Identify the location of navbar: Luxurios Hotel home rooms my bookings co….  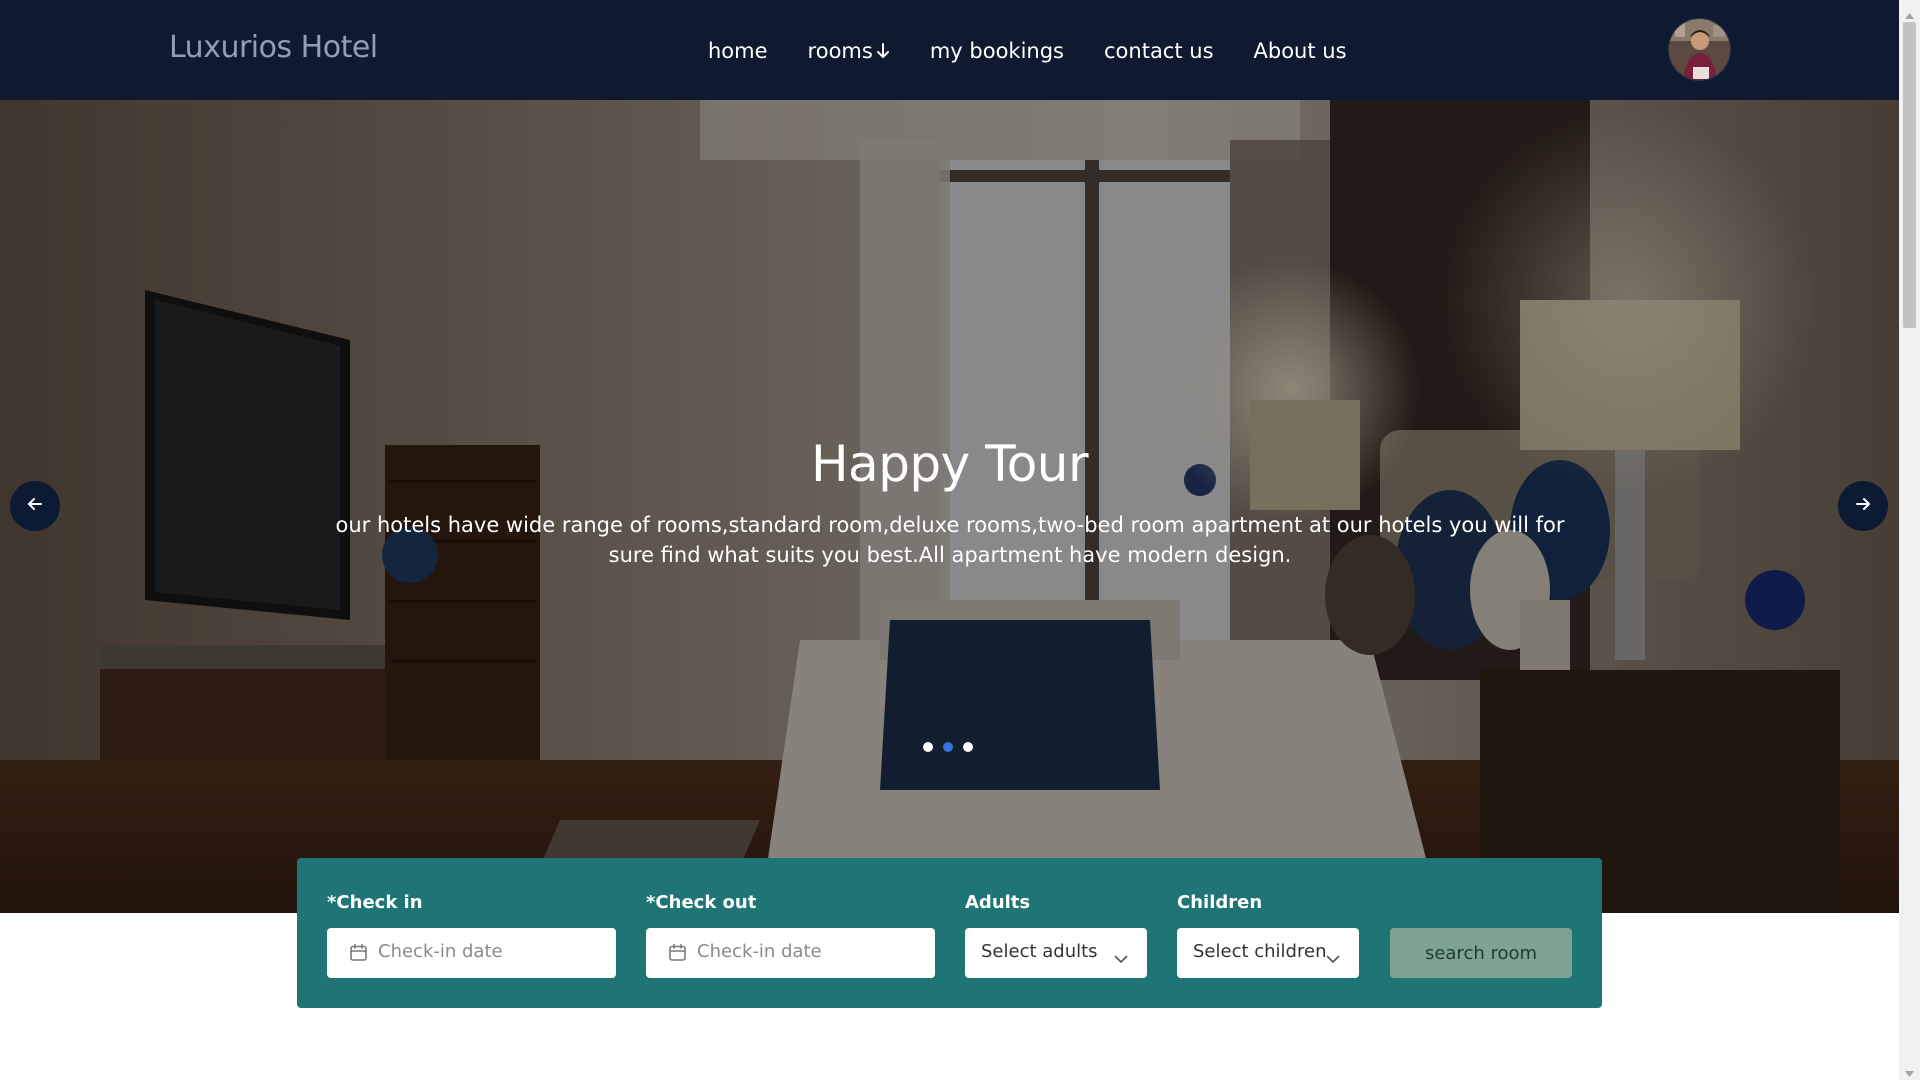
(949, 50).